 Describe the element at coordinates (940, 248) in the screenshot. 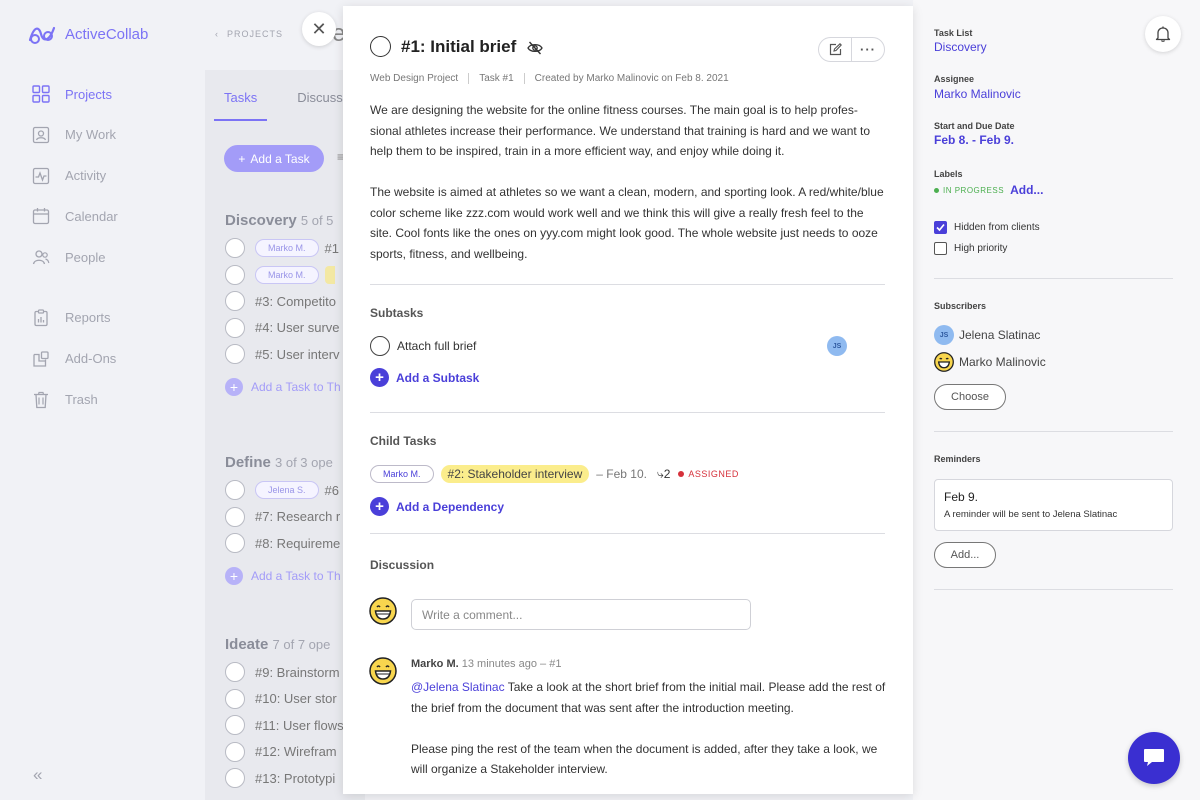

I see `checkbox-unchecked` at that location.